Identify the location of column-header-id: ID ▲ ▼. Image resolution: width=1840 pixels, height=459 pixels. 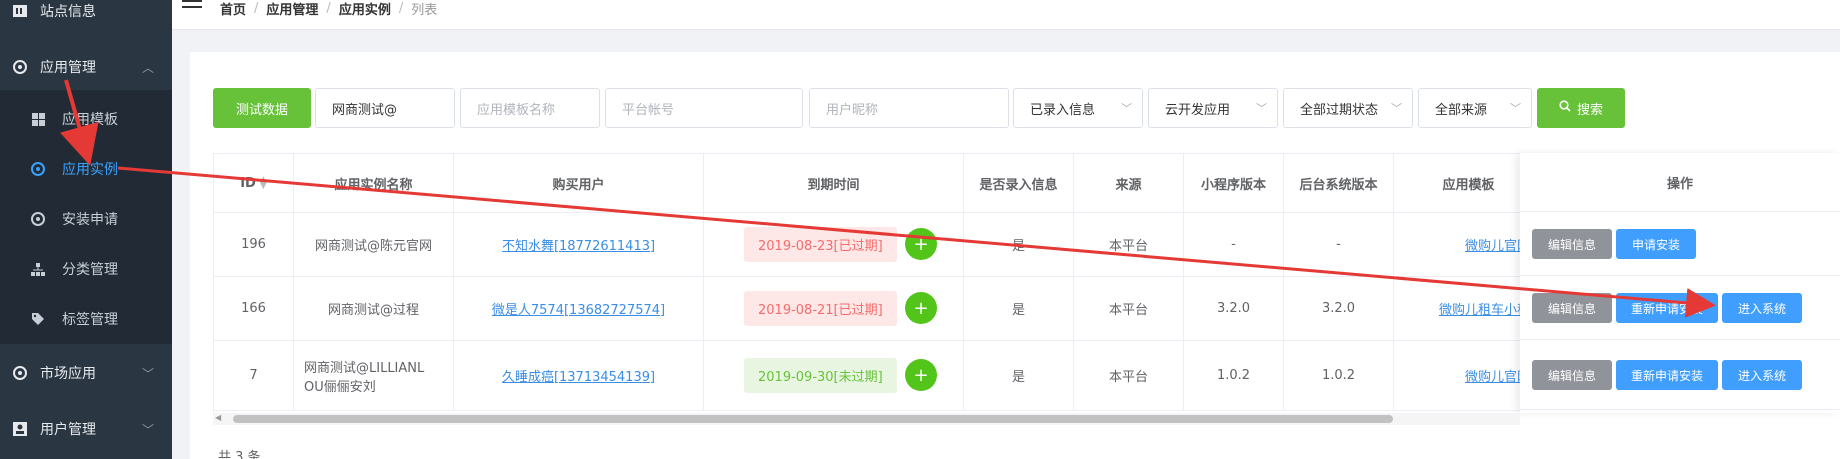
(254, 183).